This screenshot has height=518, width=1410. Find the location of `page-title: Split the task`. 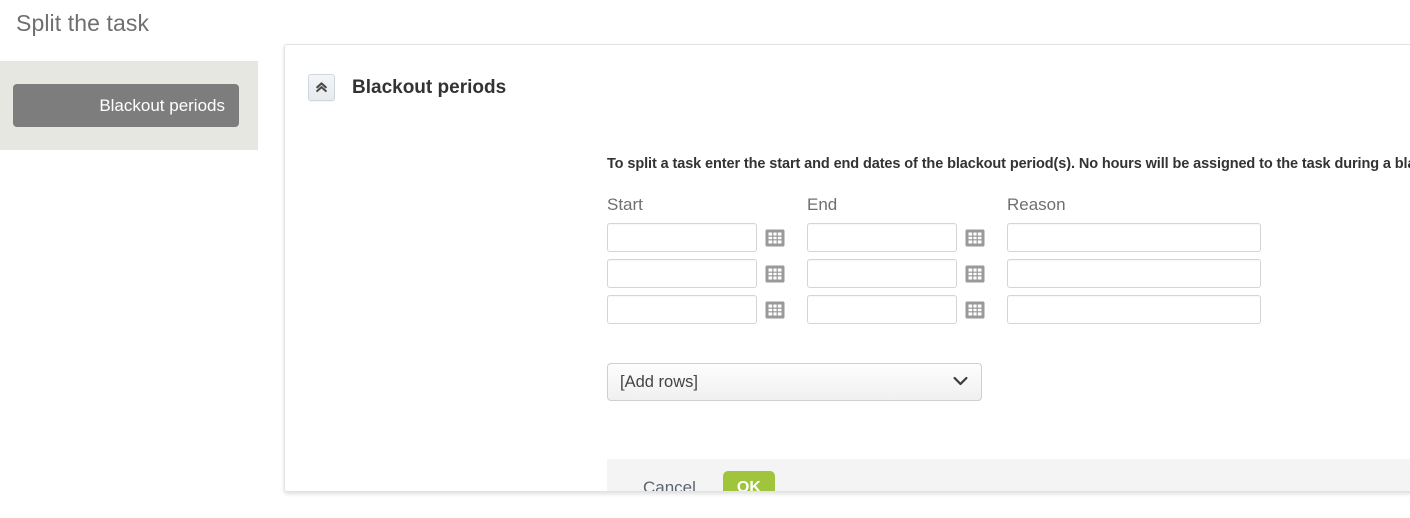

page-title: Split the task is located at coordinates (83, 23).